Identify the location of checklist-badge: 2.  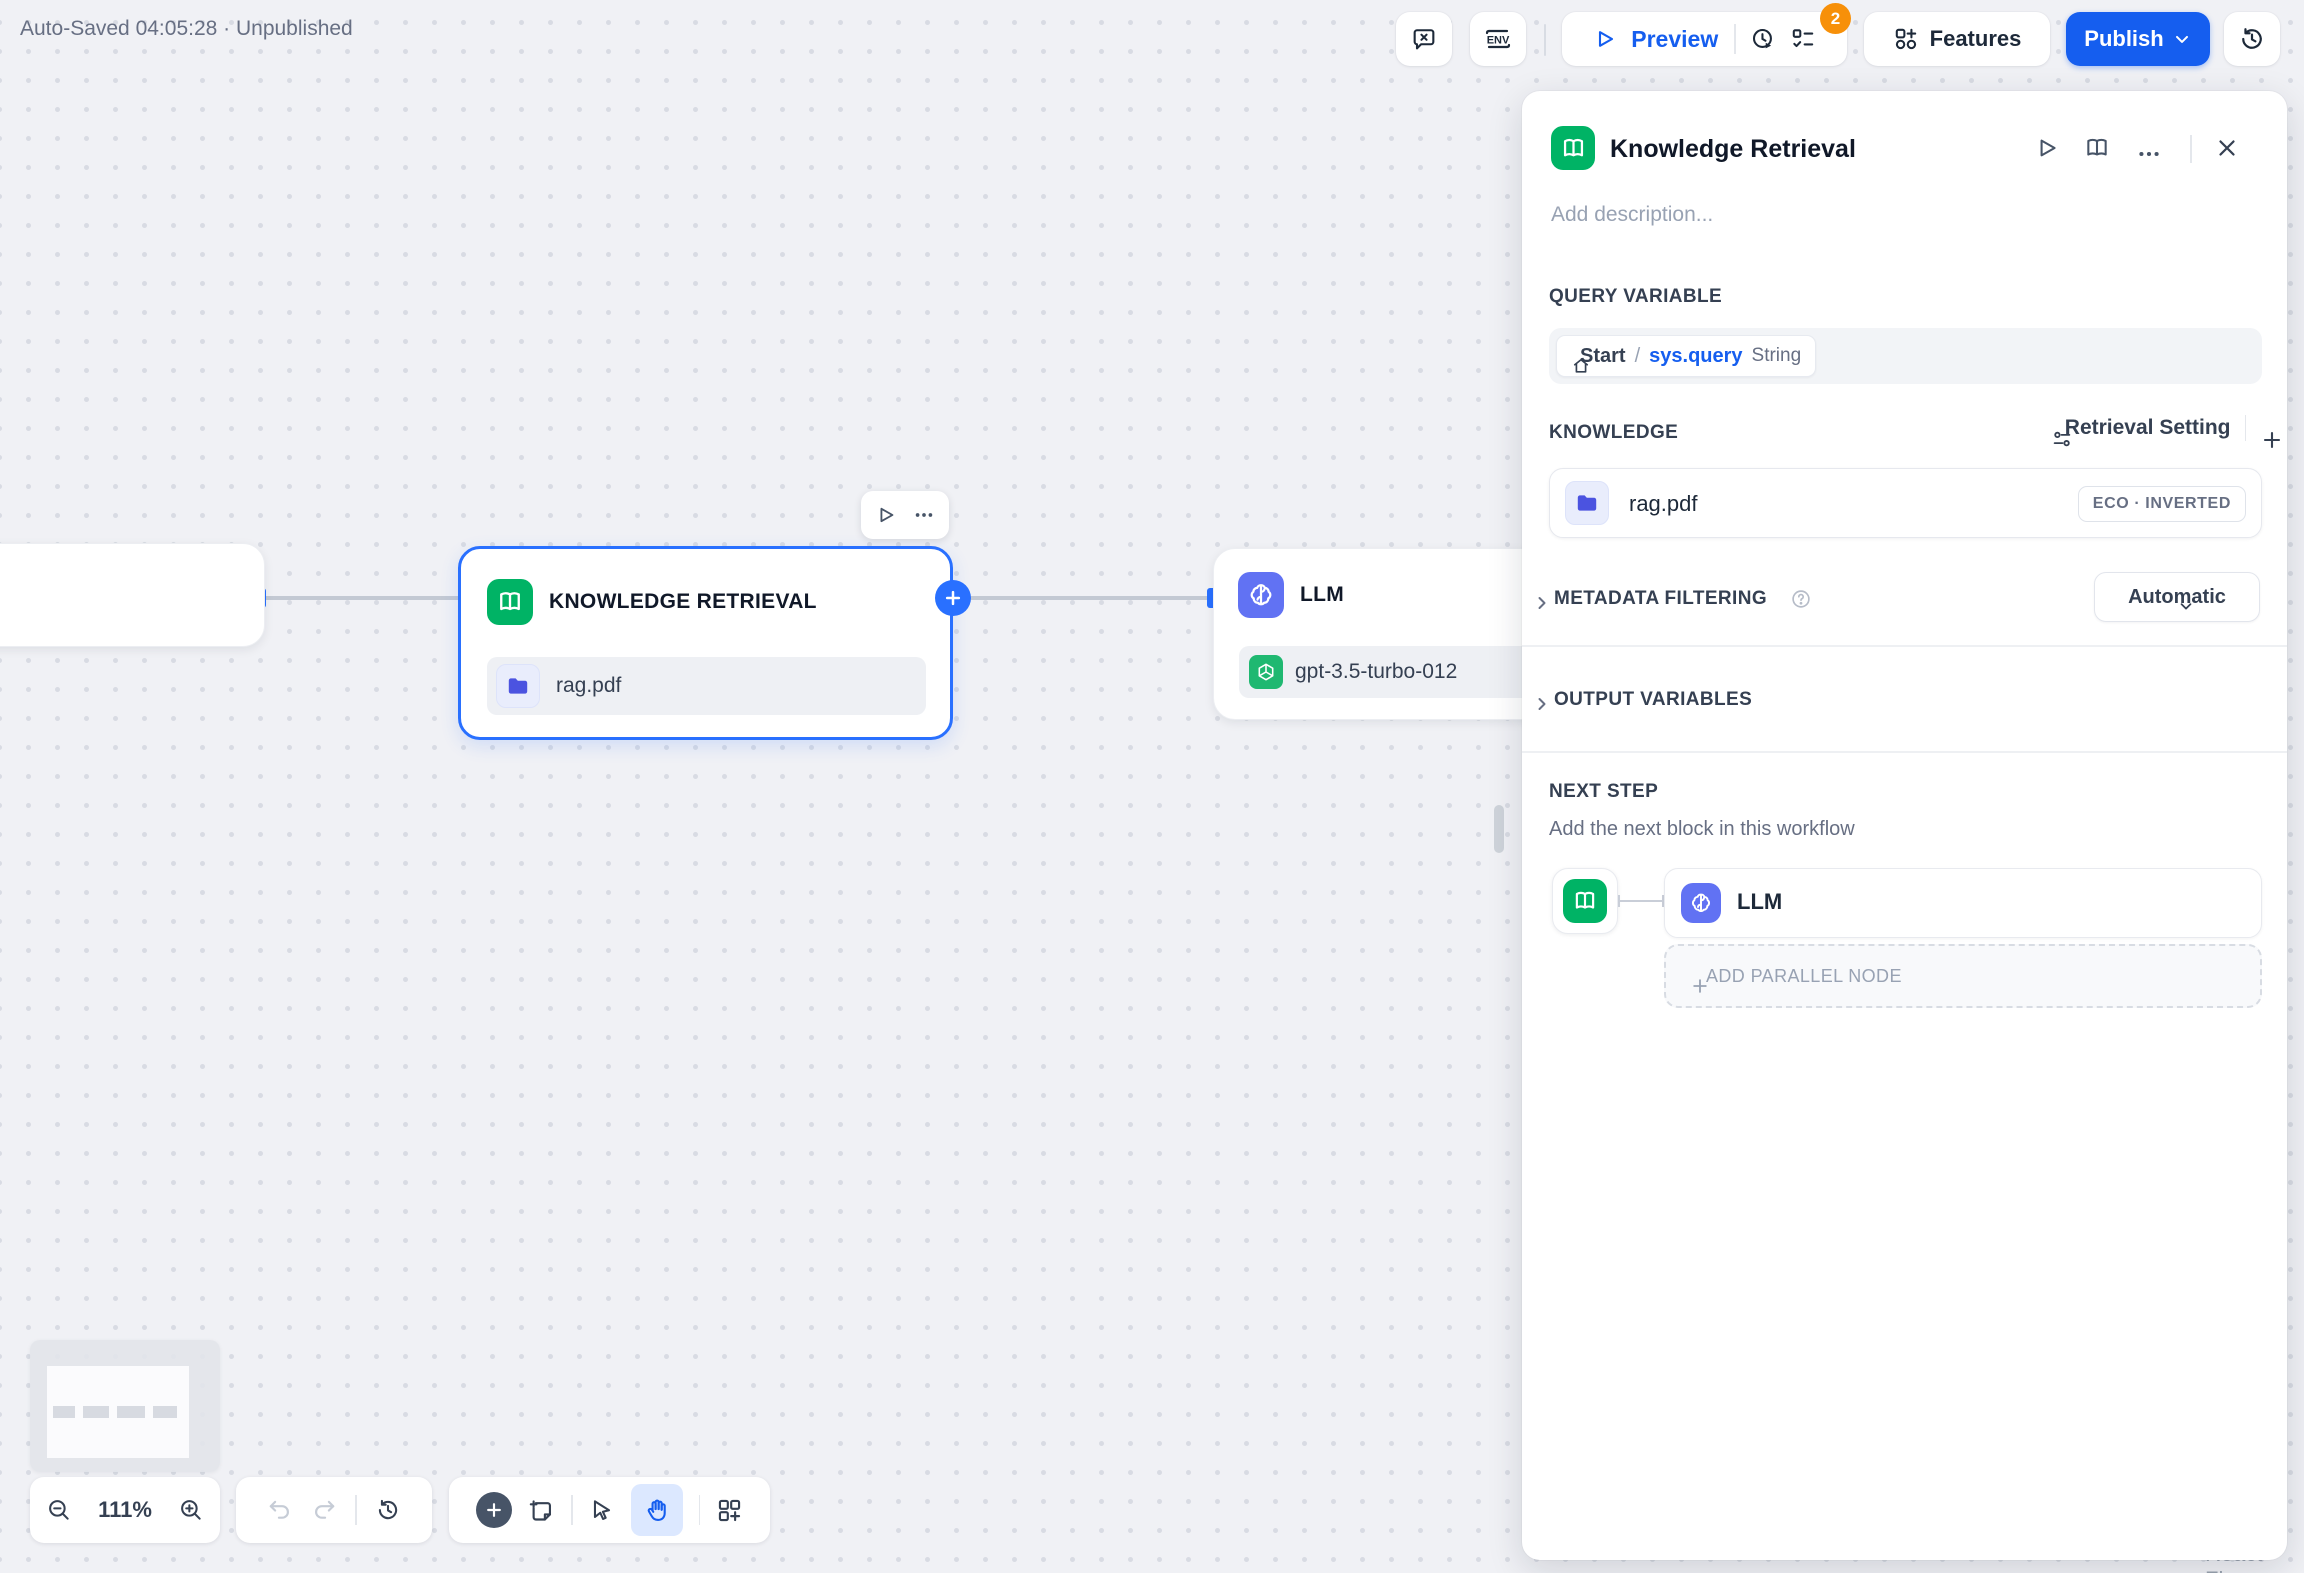
(1835, 18).